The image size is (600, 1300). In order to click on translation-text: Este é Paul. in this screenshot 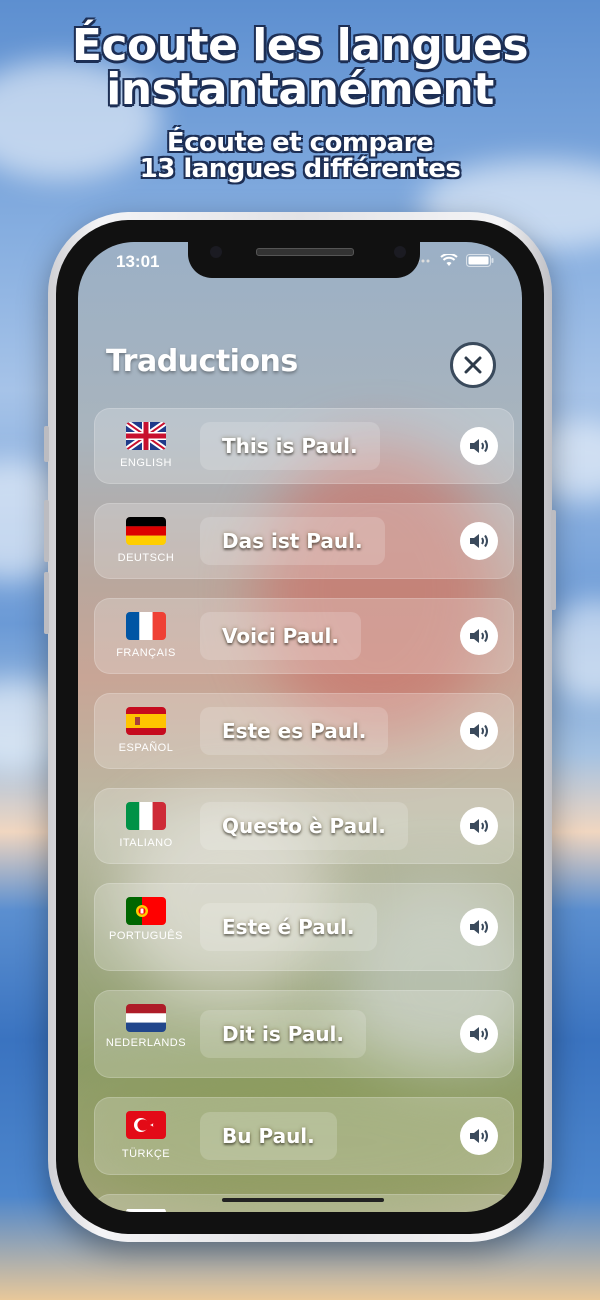, I will do `click(288, 927)`.